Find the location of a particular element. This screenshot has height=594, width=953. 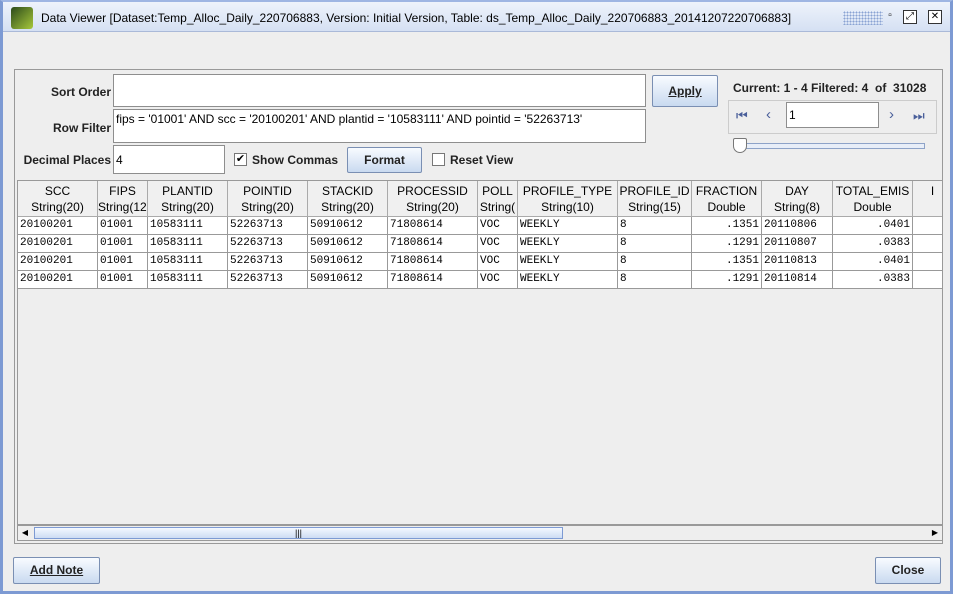

horizontal-scrollbar: ◀ ||| ▶ is located at coordinates (480, 533).